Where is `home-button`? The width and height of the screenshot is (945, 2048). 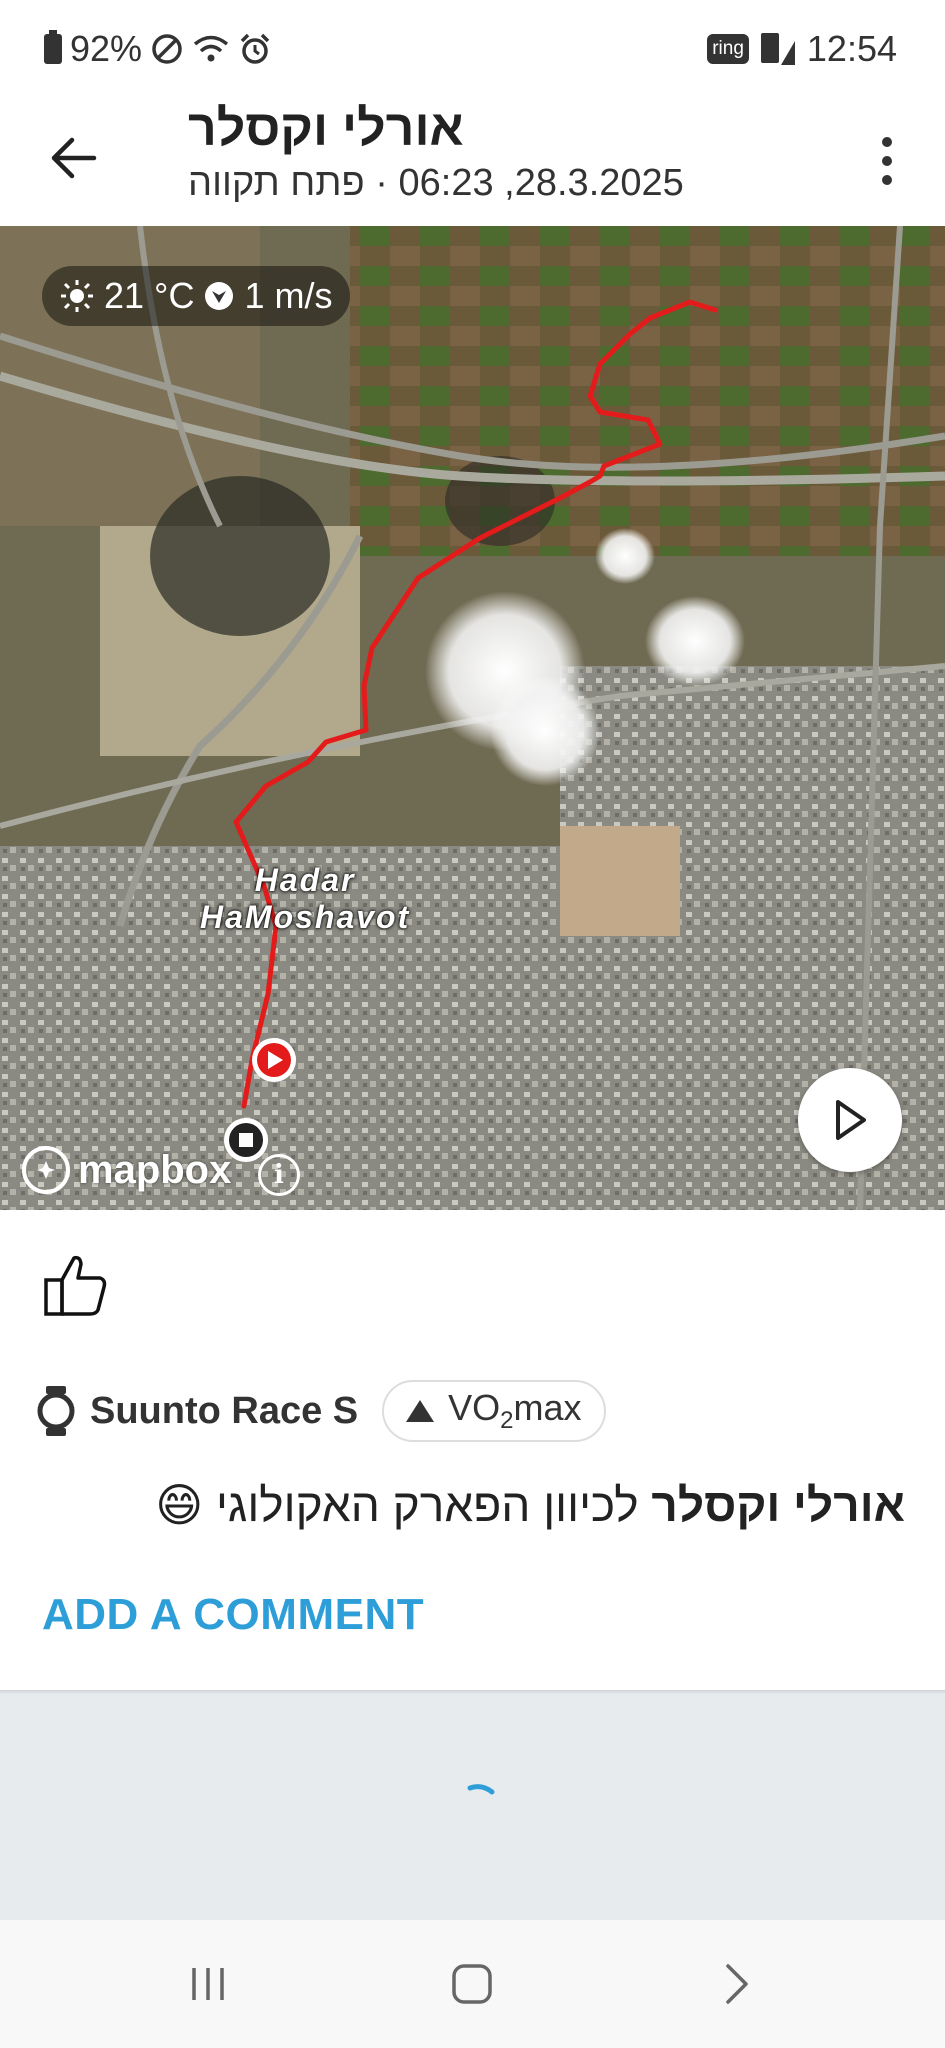 home-button is located at coordinates (472, 1984).